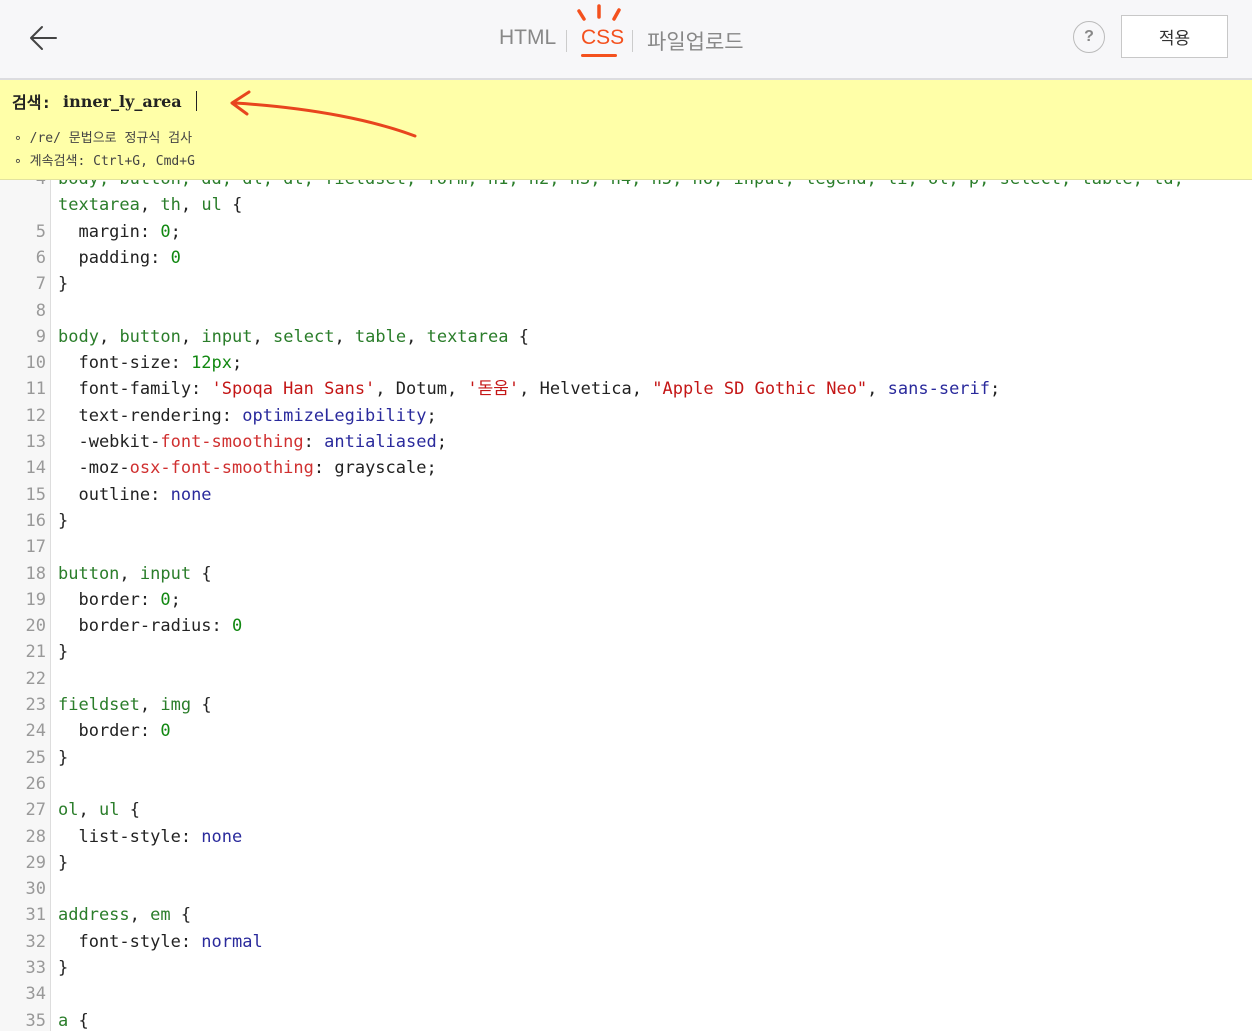 This screenshot has width=1252, height=1031. I want to click on code-line: 24 border: 0, so click(626, 731).